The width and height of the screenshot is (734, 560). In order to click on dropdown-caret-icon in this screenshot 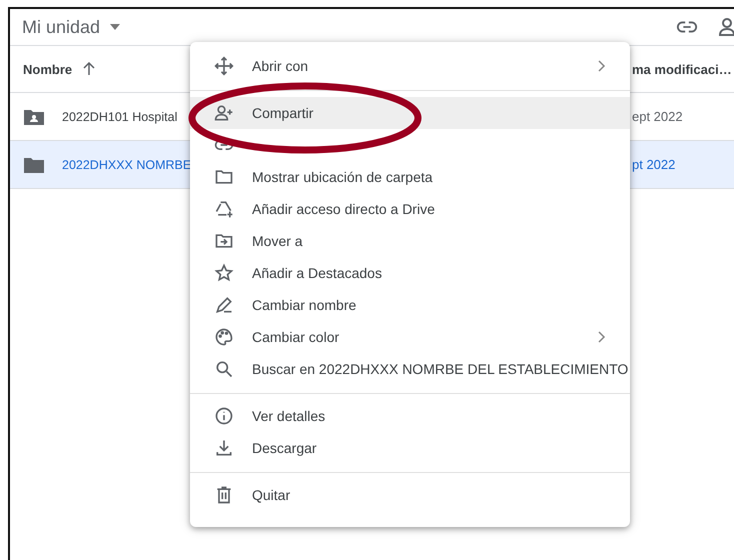, I will do `click(115, 27)`.